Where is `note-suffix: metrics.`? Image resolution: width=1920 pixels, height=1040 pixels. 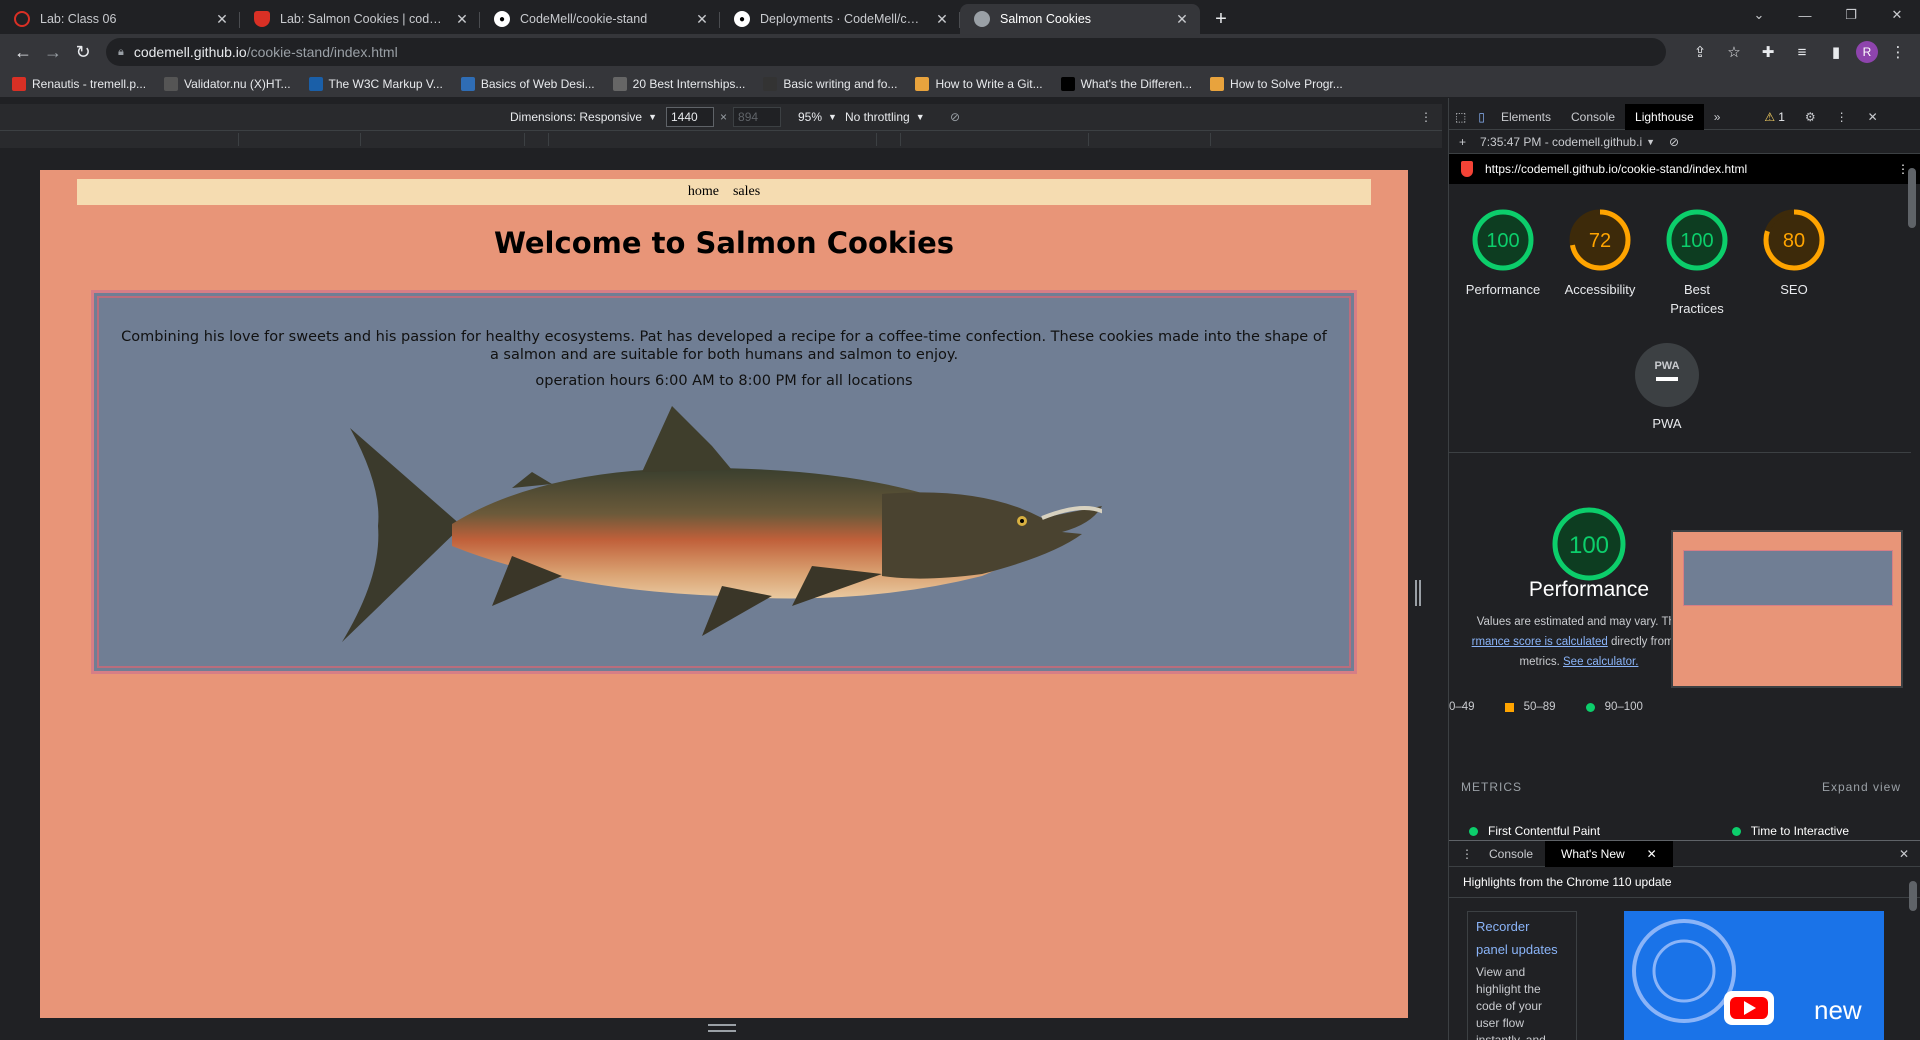
note-suffix: metrics. is located at coordinates (1539, 662).